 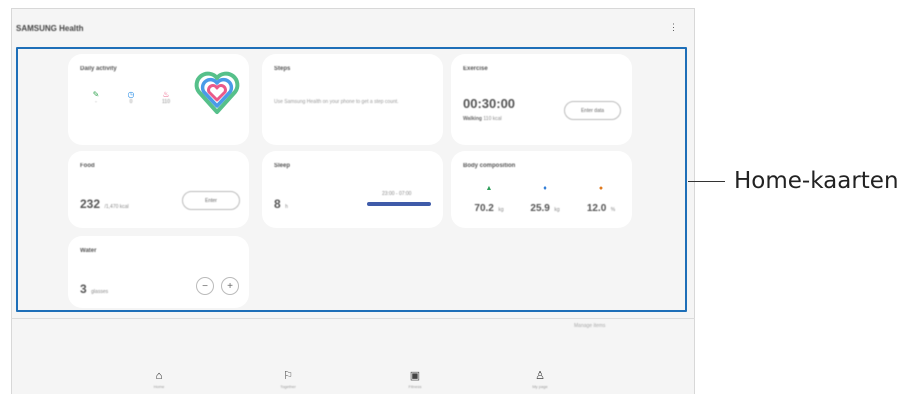 What do you see at coordinates (589, 326) in the screenshot?
I see `manage-items-link: Manage items` at bounding box center [589, 326].